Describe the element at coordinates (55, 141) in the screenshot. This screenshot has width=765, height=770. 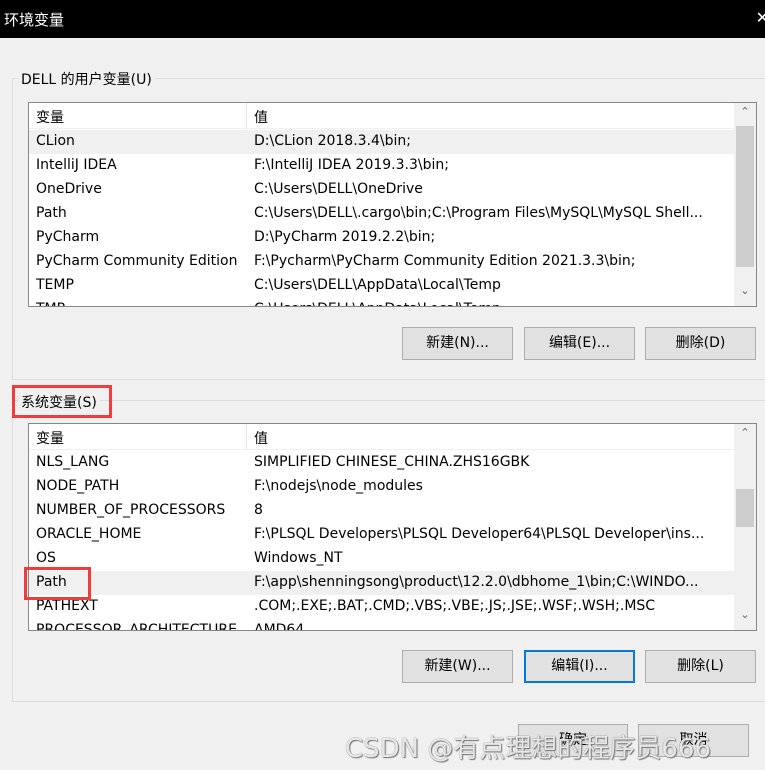
I see `variable-name: CLion` at that location.